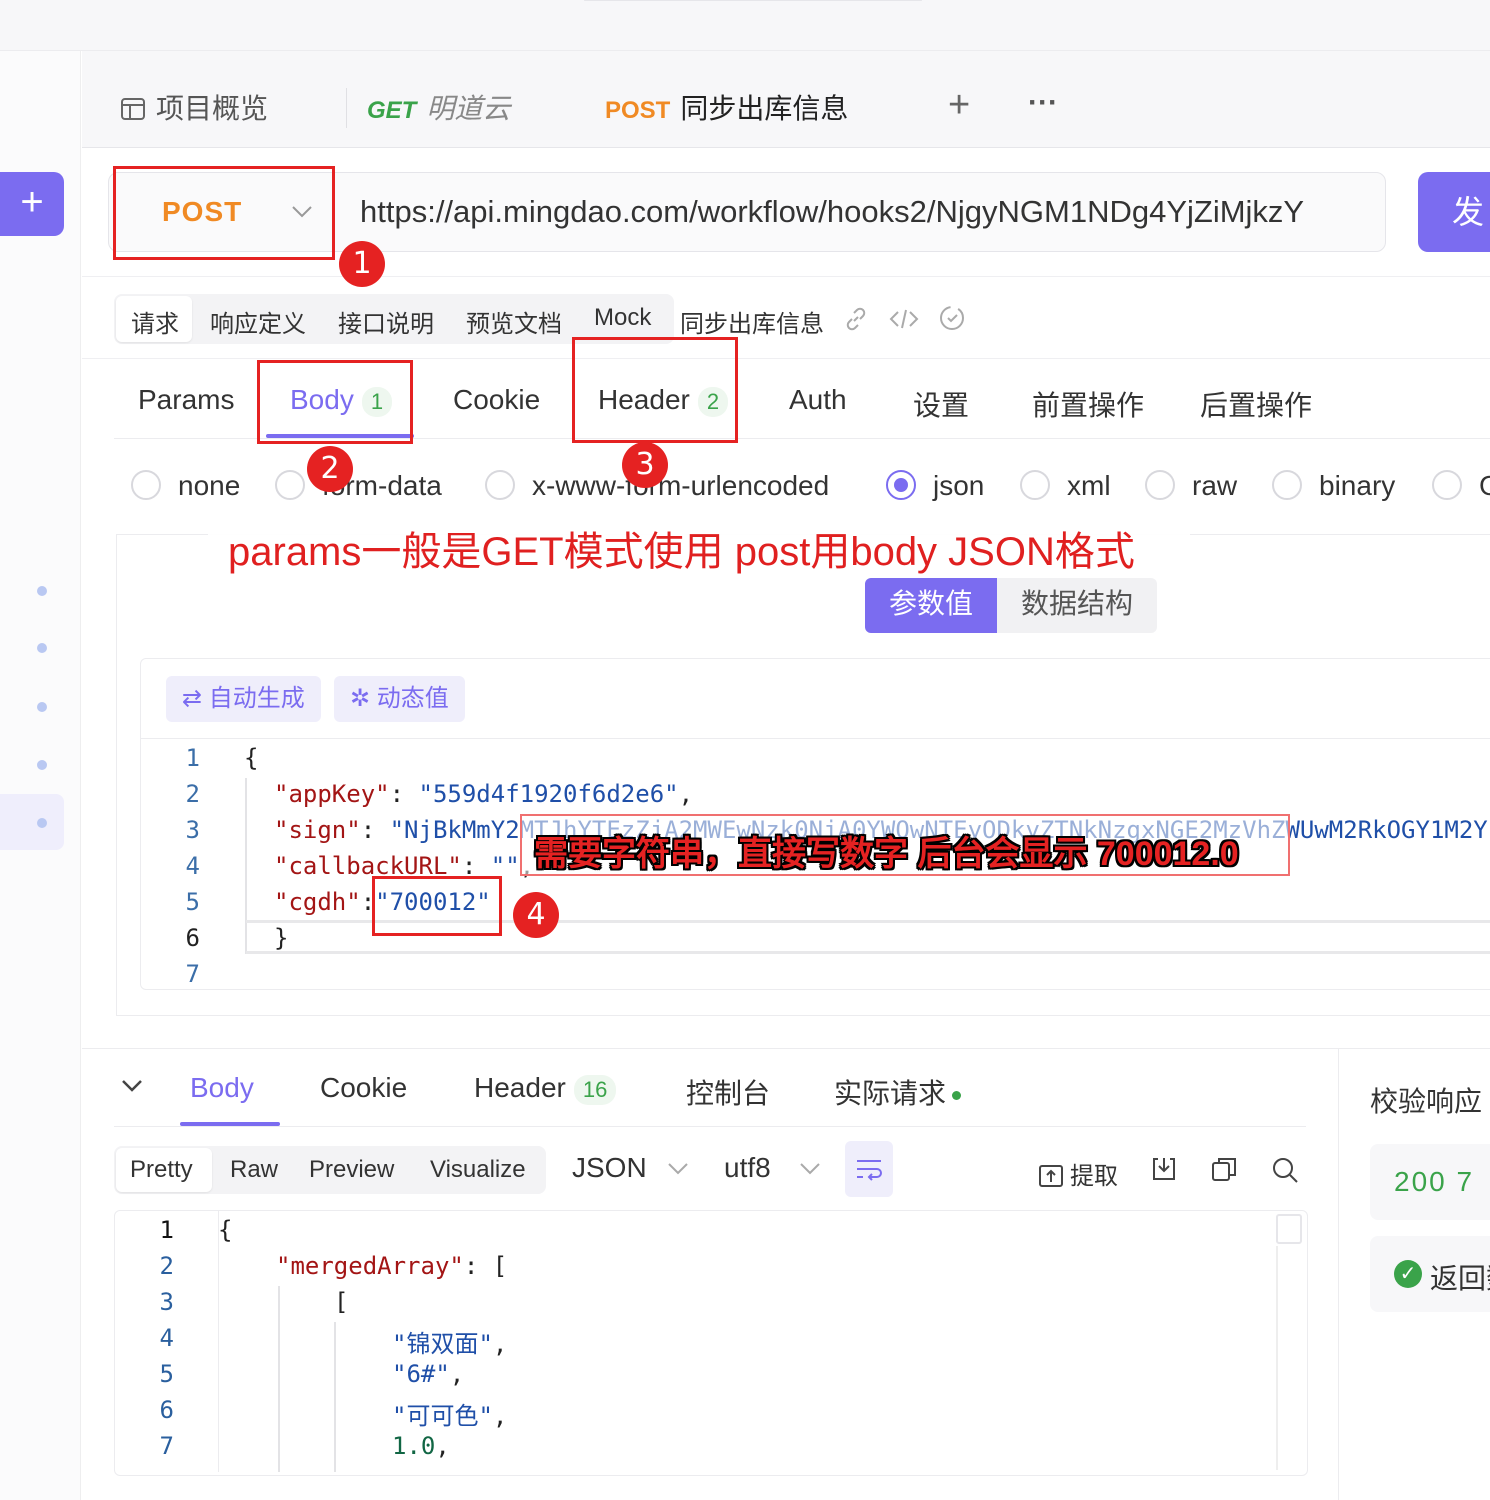  Describe the element at coordinates (351, 1170) in the screenshot. I see `format-preview: Preview` at that location.